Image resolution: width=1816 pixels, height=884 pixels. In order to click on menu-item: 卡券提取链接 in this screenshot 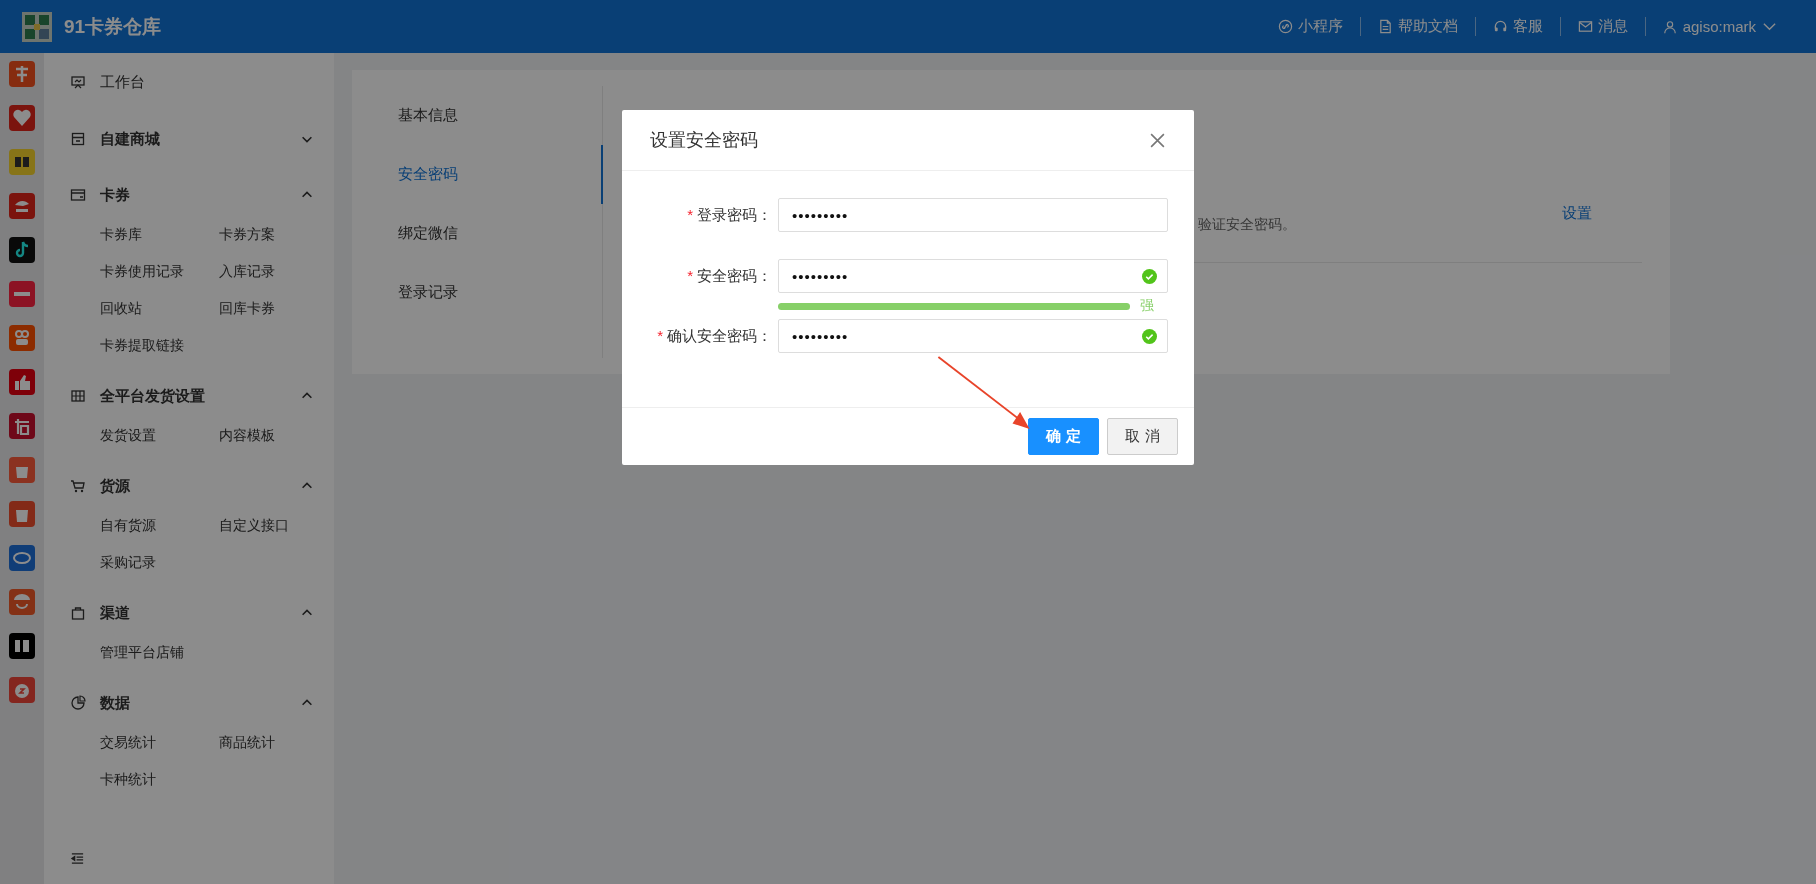, I will do `click(159, 345)`.